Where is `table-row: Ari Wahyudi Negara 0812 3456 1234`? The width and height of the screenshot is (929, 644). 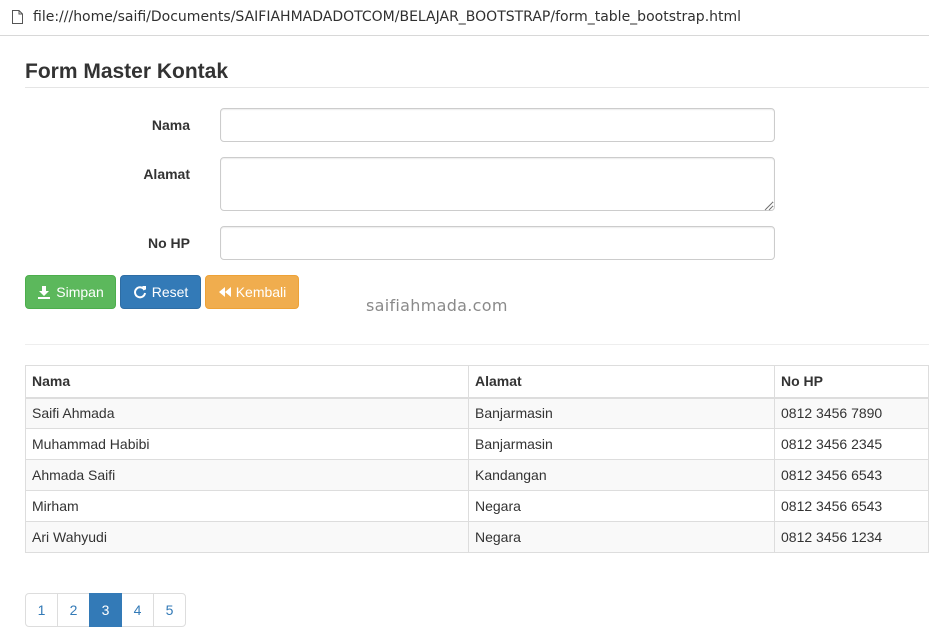 table-row: Ari Wahyudi Negara 0812 3456 1234 is located at coordinates (477, 537).